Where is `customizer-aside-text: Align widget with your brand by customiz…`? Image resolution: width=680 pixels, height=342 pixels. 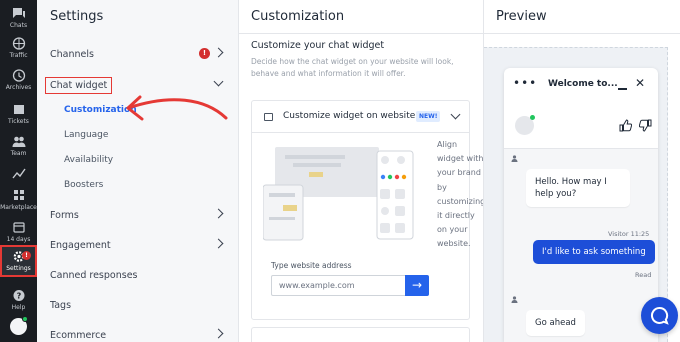
customizer-aside-text: Align widget with your brand by customiz… is located at coordinates (461, 195).